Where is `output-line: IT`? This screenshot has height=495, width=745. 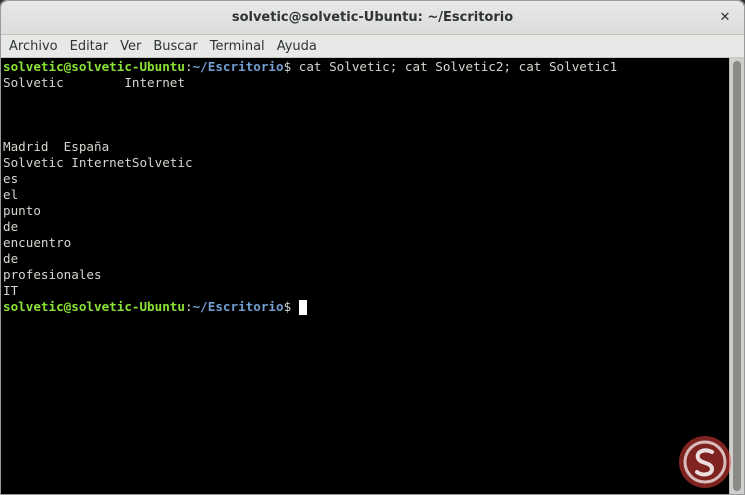
output-line: IT is located at coordinates (11, 290).